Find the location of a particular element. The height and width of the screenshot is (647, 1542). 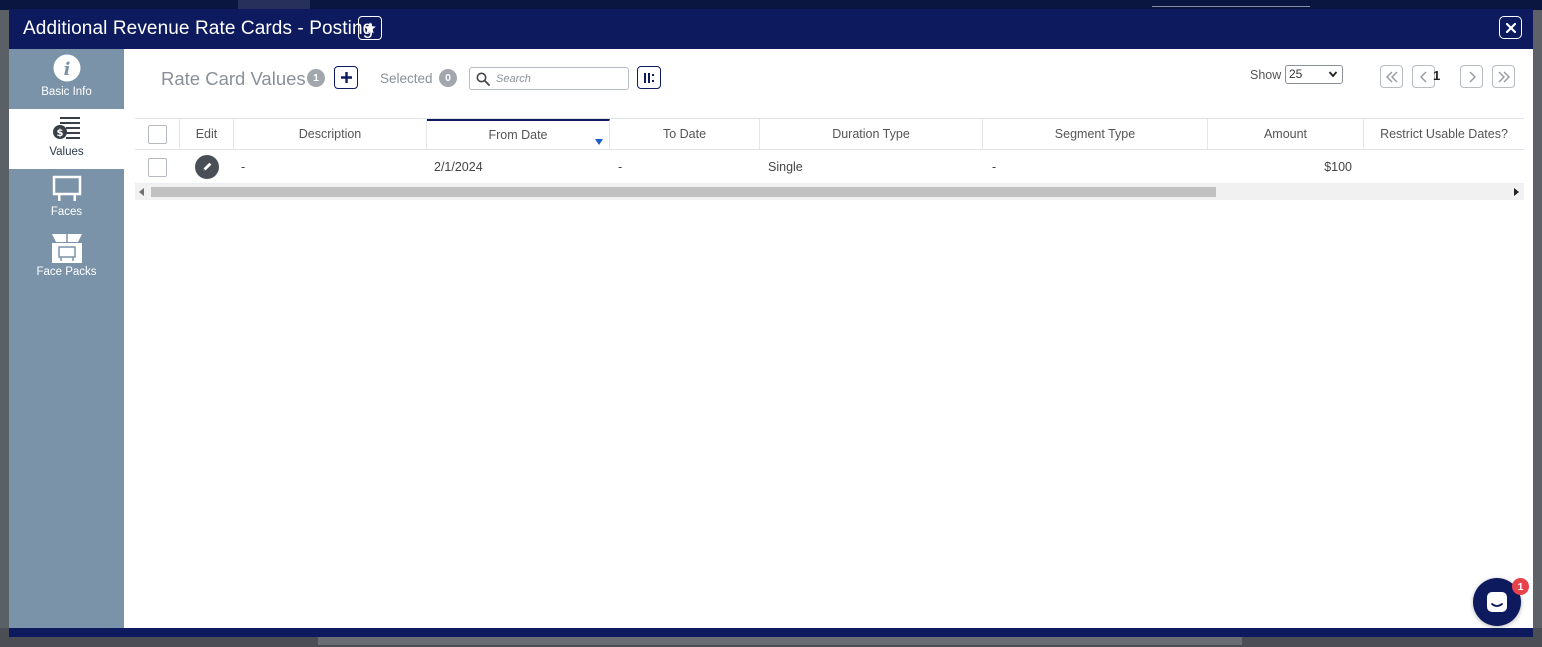

info-icon: i is located at coordinates (66, 68).